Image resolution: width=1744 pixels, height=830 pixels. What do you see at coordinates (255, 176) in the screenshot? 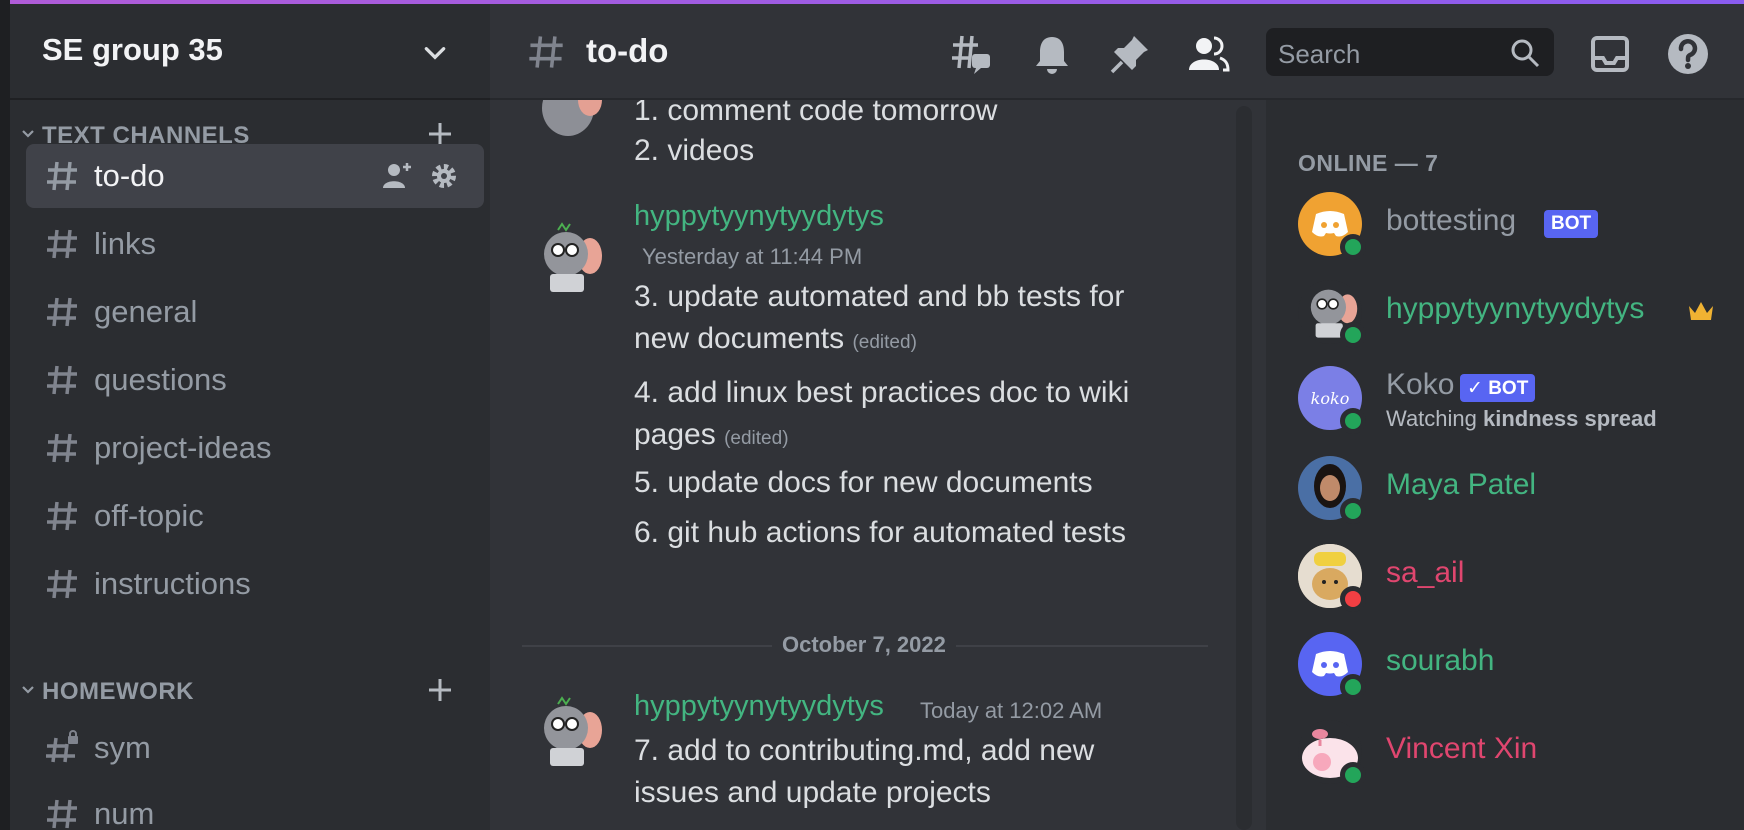
I see `channel-item-to-do: to-do` at bounding box center [255, 176].